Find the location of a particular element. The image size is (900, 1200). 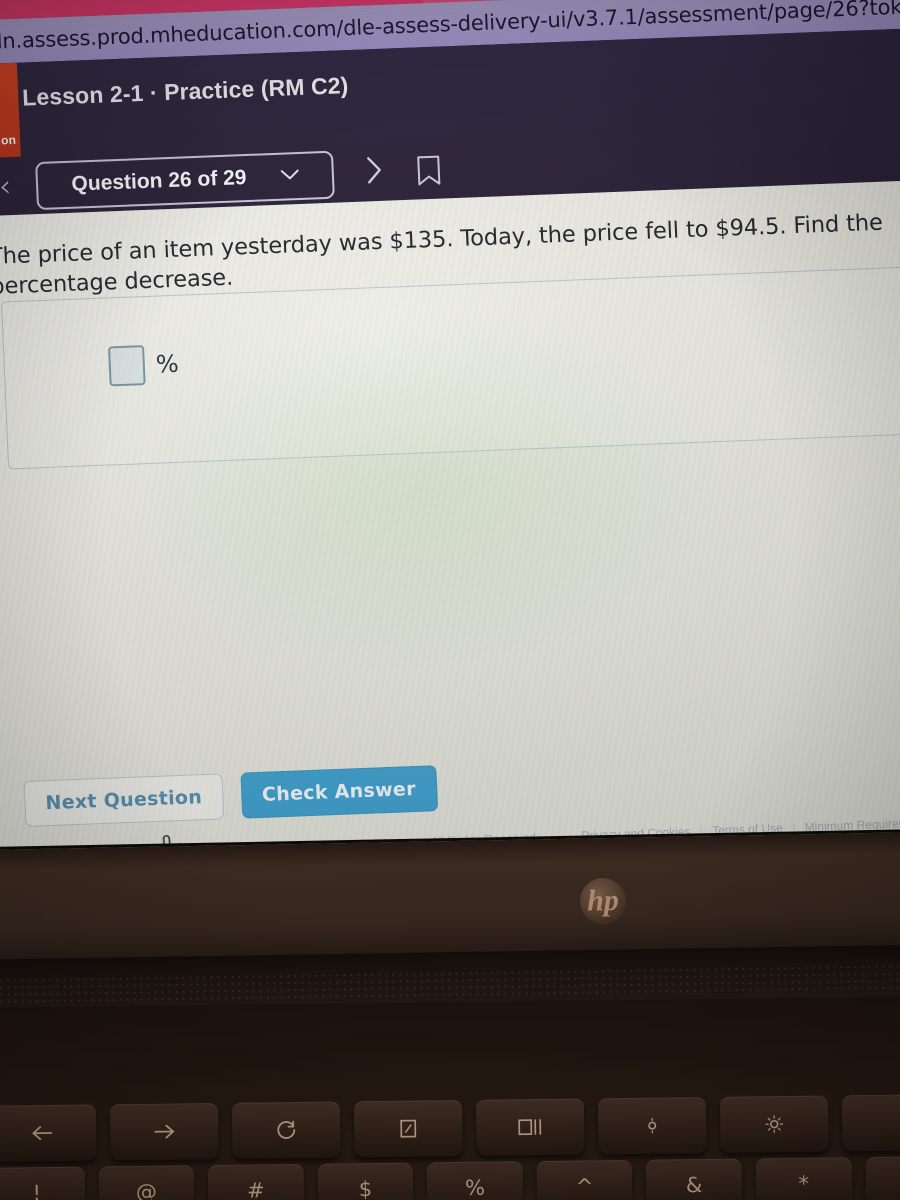

lesson-title: Lesson 2-1 · Practice (RM C2) is located at coordinates (185, 91).